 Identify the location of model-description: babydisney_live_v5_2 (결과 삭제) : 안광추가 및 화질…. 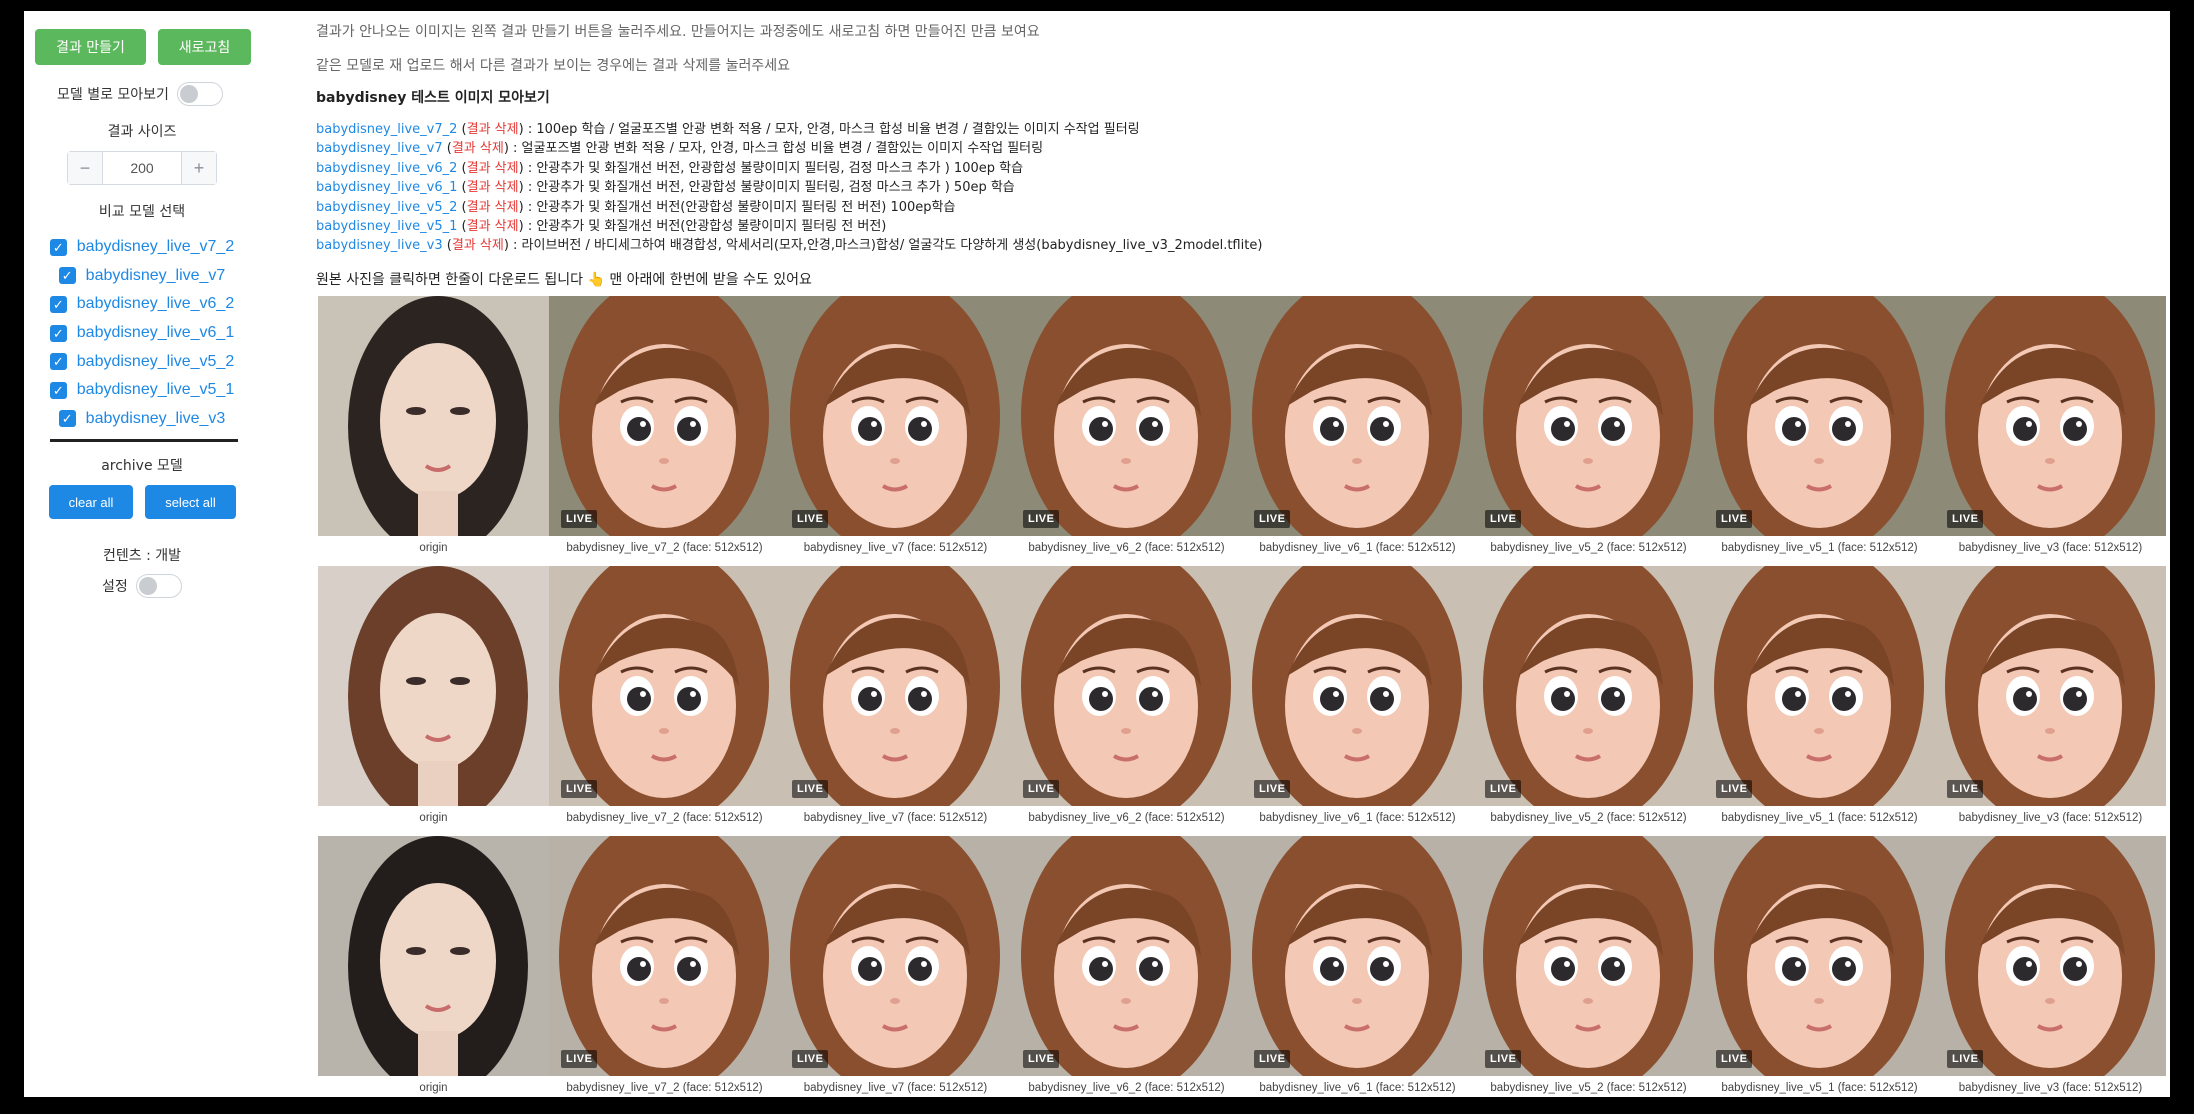
(636, 207).